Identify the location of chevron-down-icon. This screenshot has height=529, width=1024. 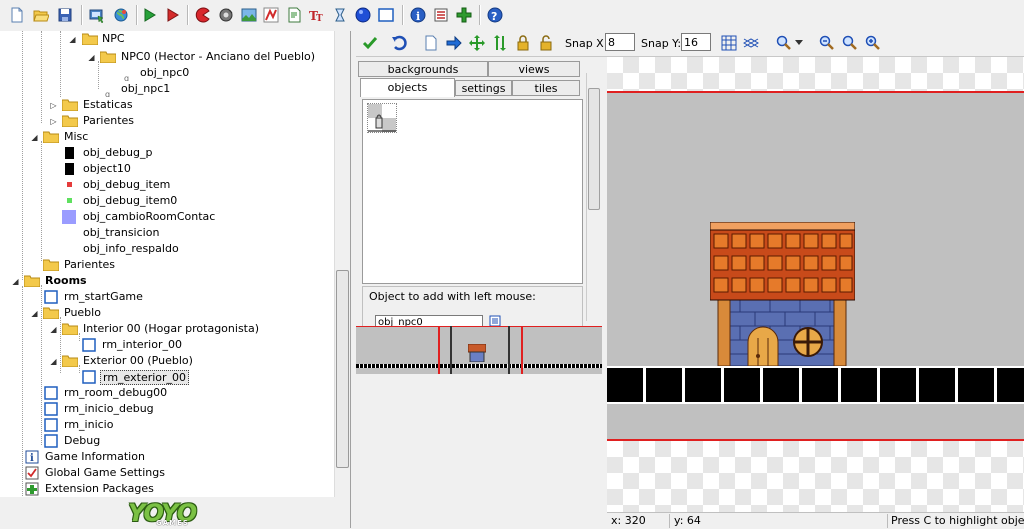
(799, 43).